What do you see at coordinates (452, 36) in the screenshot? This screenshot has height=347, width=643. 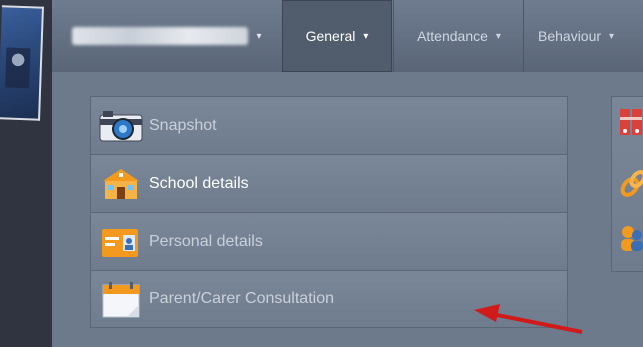 I see `tab-attendance-label: Attendance` at bounding box center [452, 36].